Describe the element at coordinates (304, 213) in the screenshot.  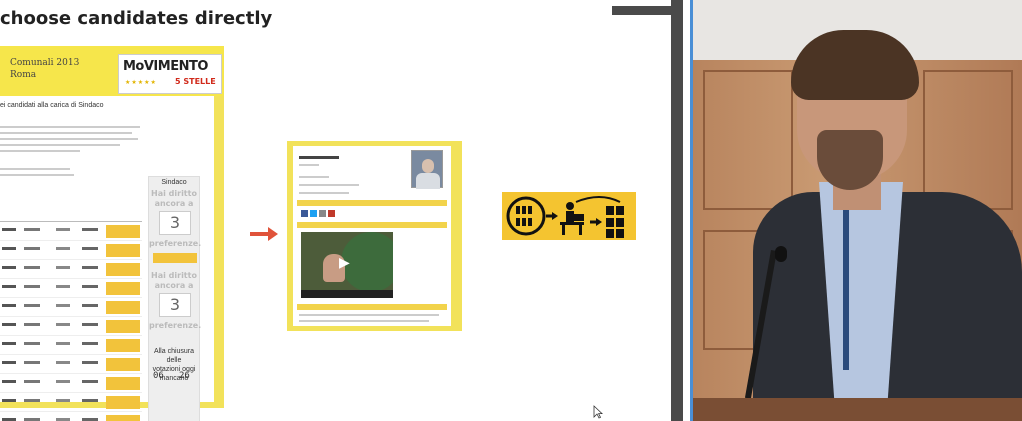
I see `facebook-icon` at that location.